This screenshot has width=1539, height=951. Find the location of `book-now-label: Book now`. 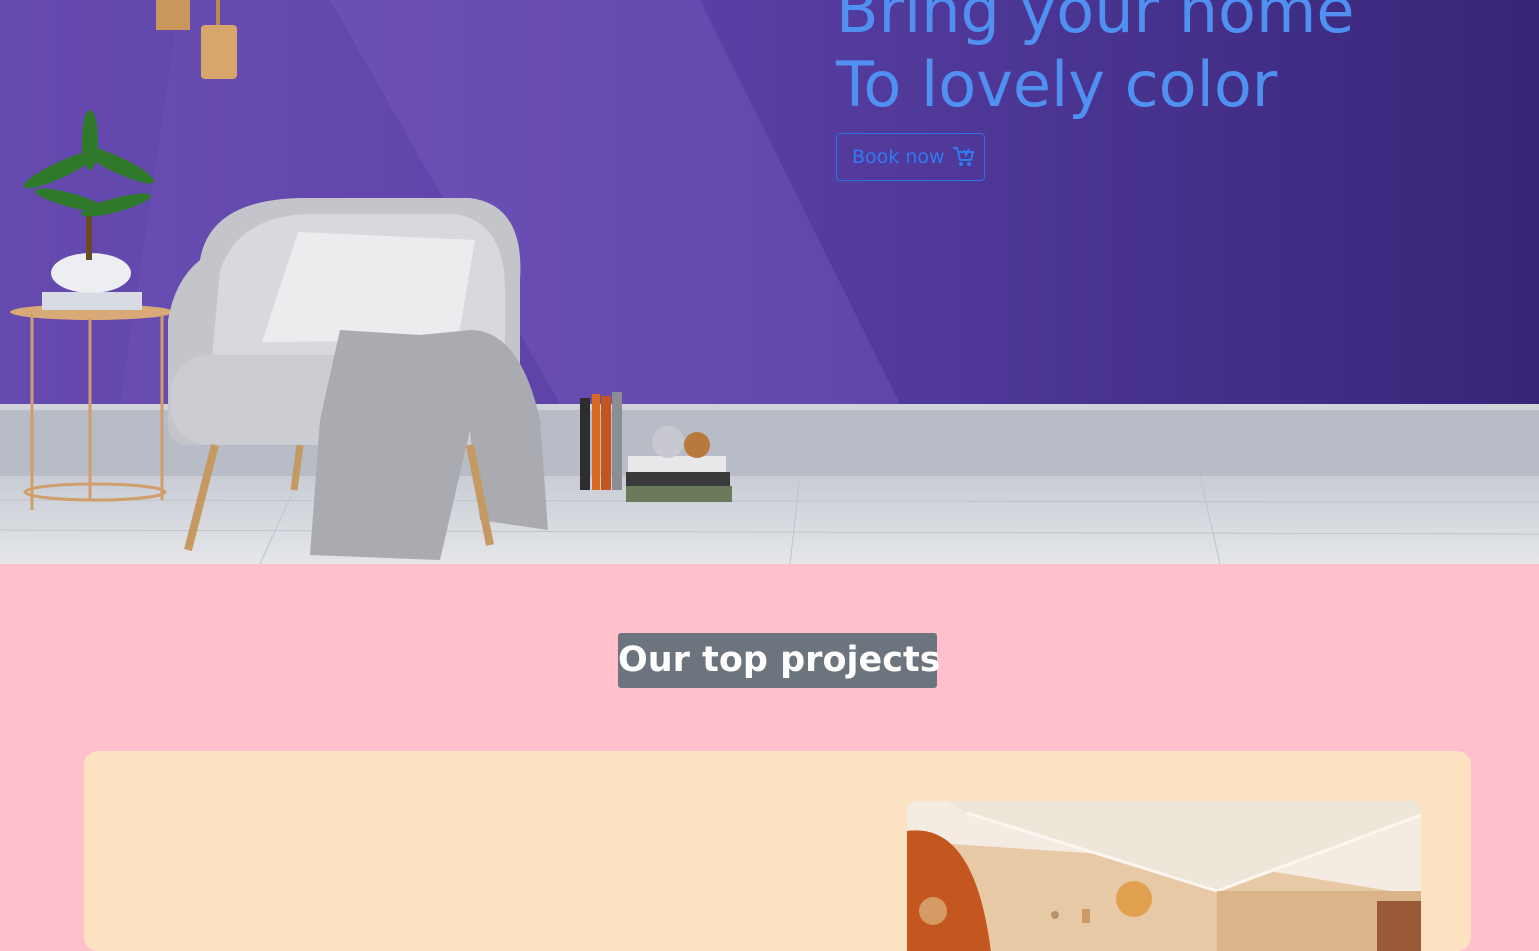

book-now-label: Book now is located at coordinates (898, 157).